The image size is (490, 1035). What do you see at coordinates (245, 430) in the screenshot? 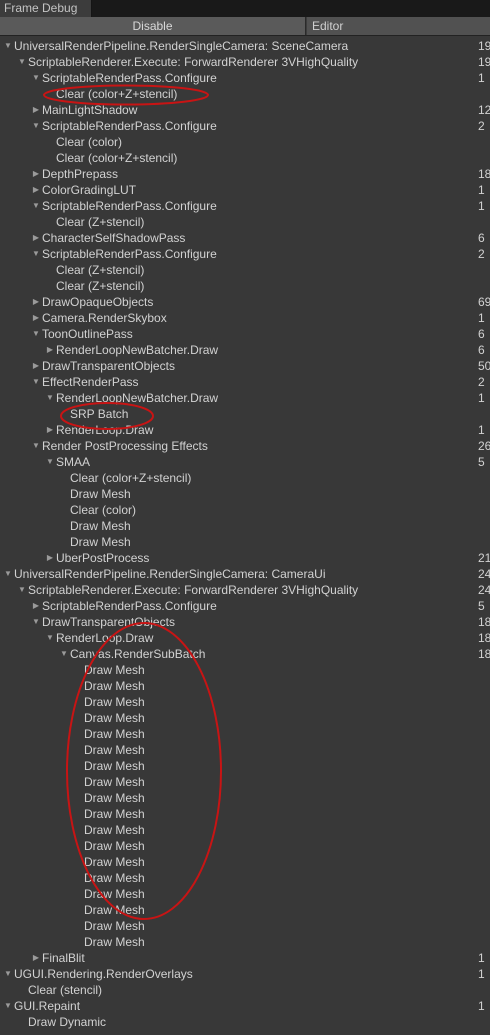
I see `tree-row: ▶ RenderLoop.Draw 1` at bounding box center [245, 430].